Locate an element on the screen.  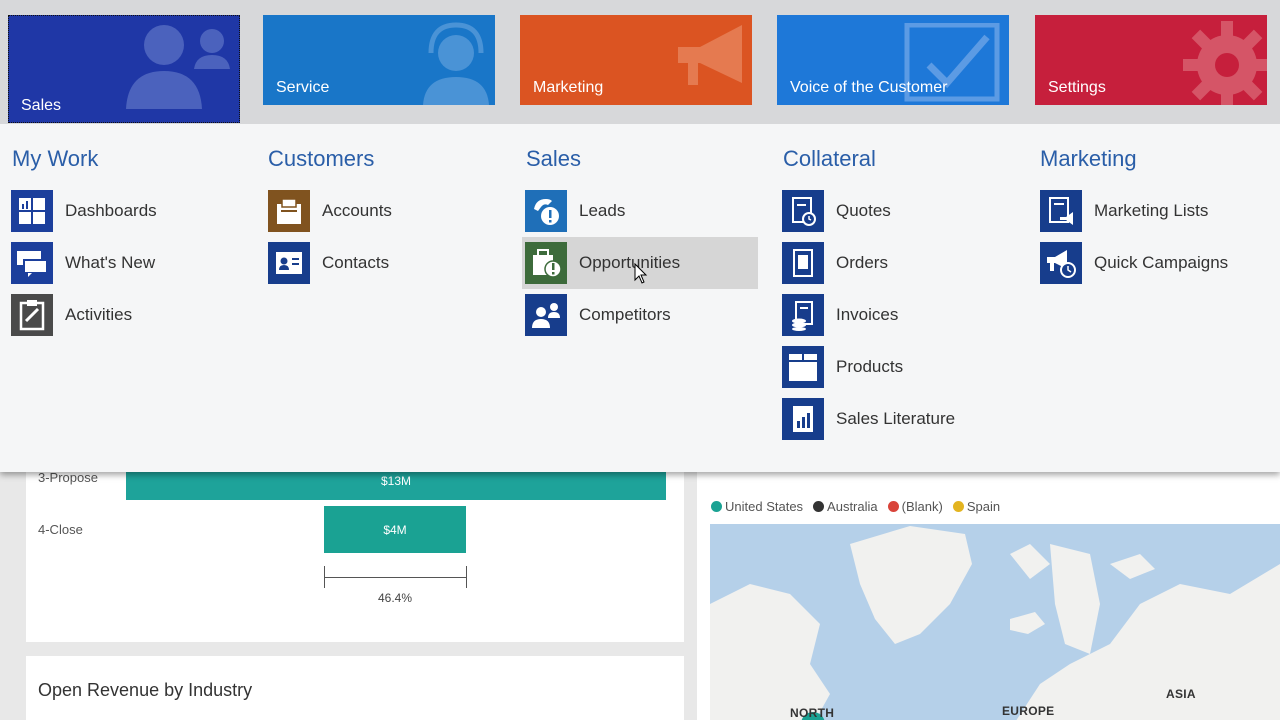
nav-item-activities: Activities is located at coordinates (129, 315).